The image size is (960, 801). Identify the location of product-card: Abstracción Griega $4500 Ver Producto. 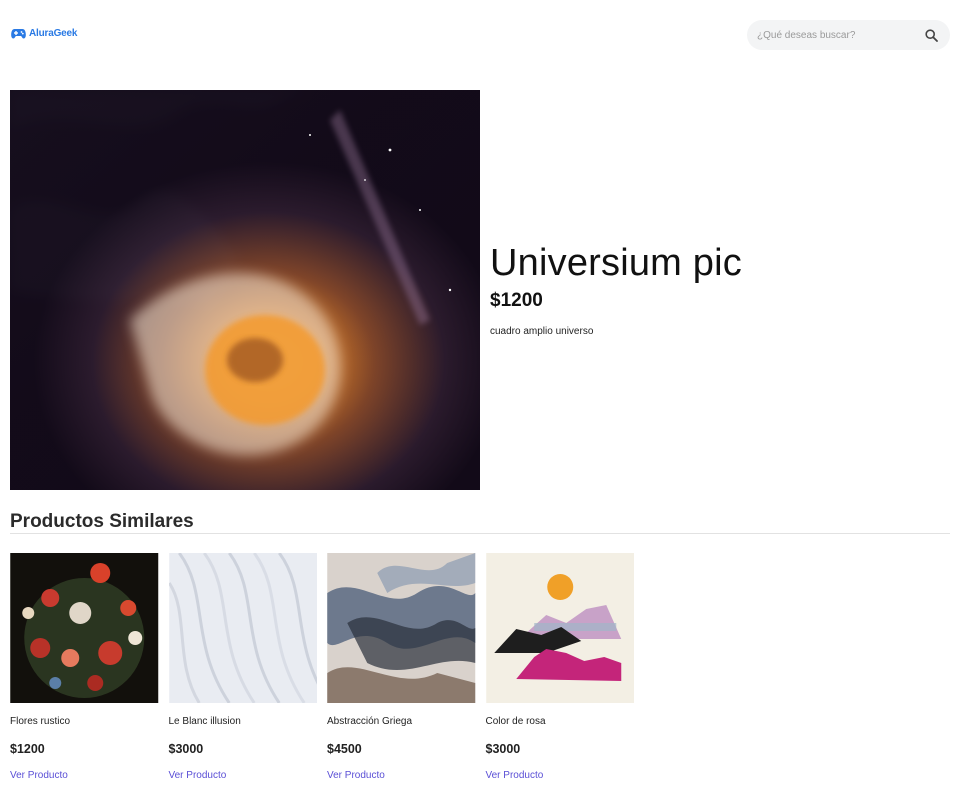
(401, 667).